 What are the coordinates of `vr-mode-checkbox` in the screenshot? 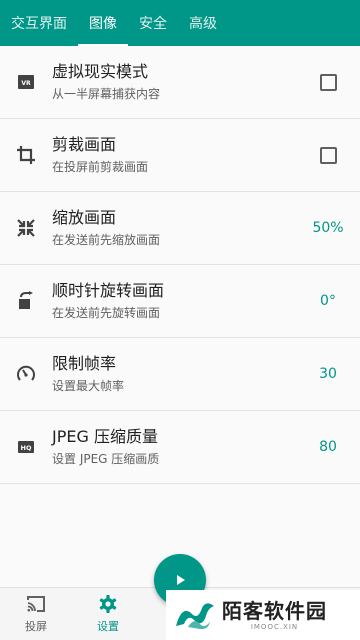 It's located at (328, 82).